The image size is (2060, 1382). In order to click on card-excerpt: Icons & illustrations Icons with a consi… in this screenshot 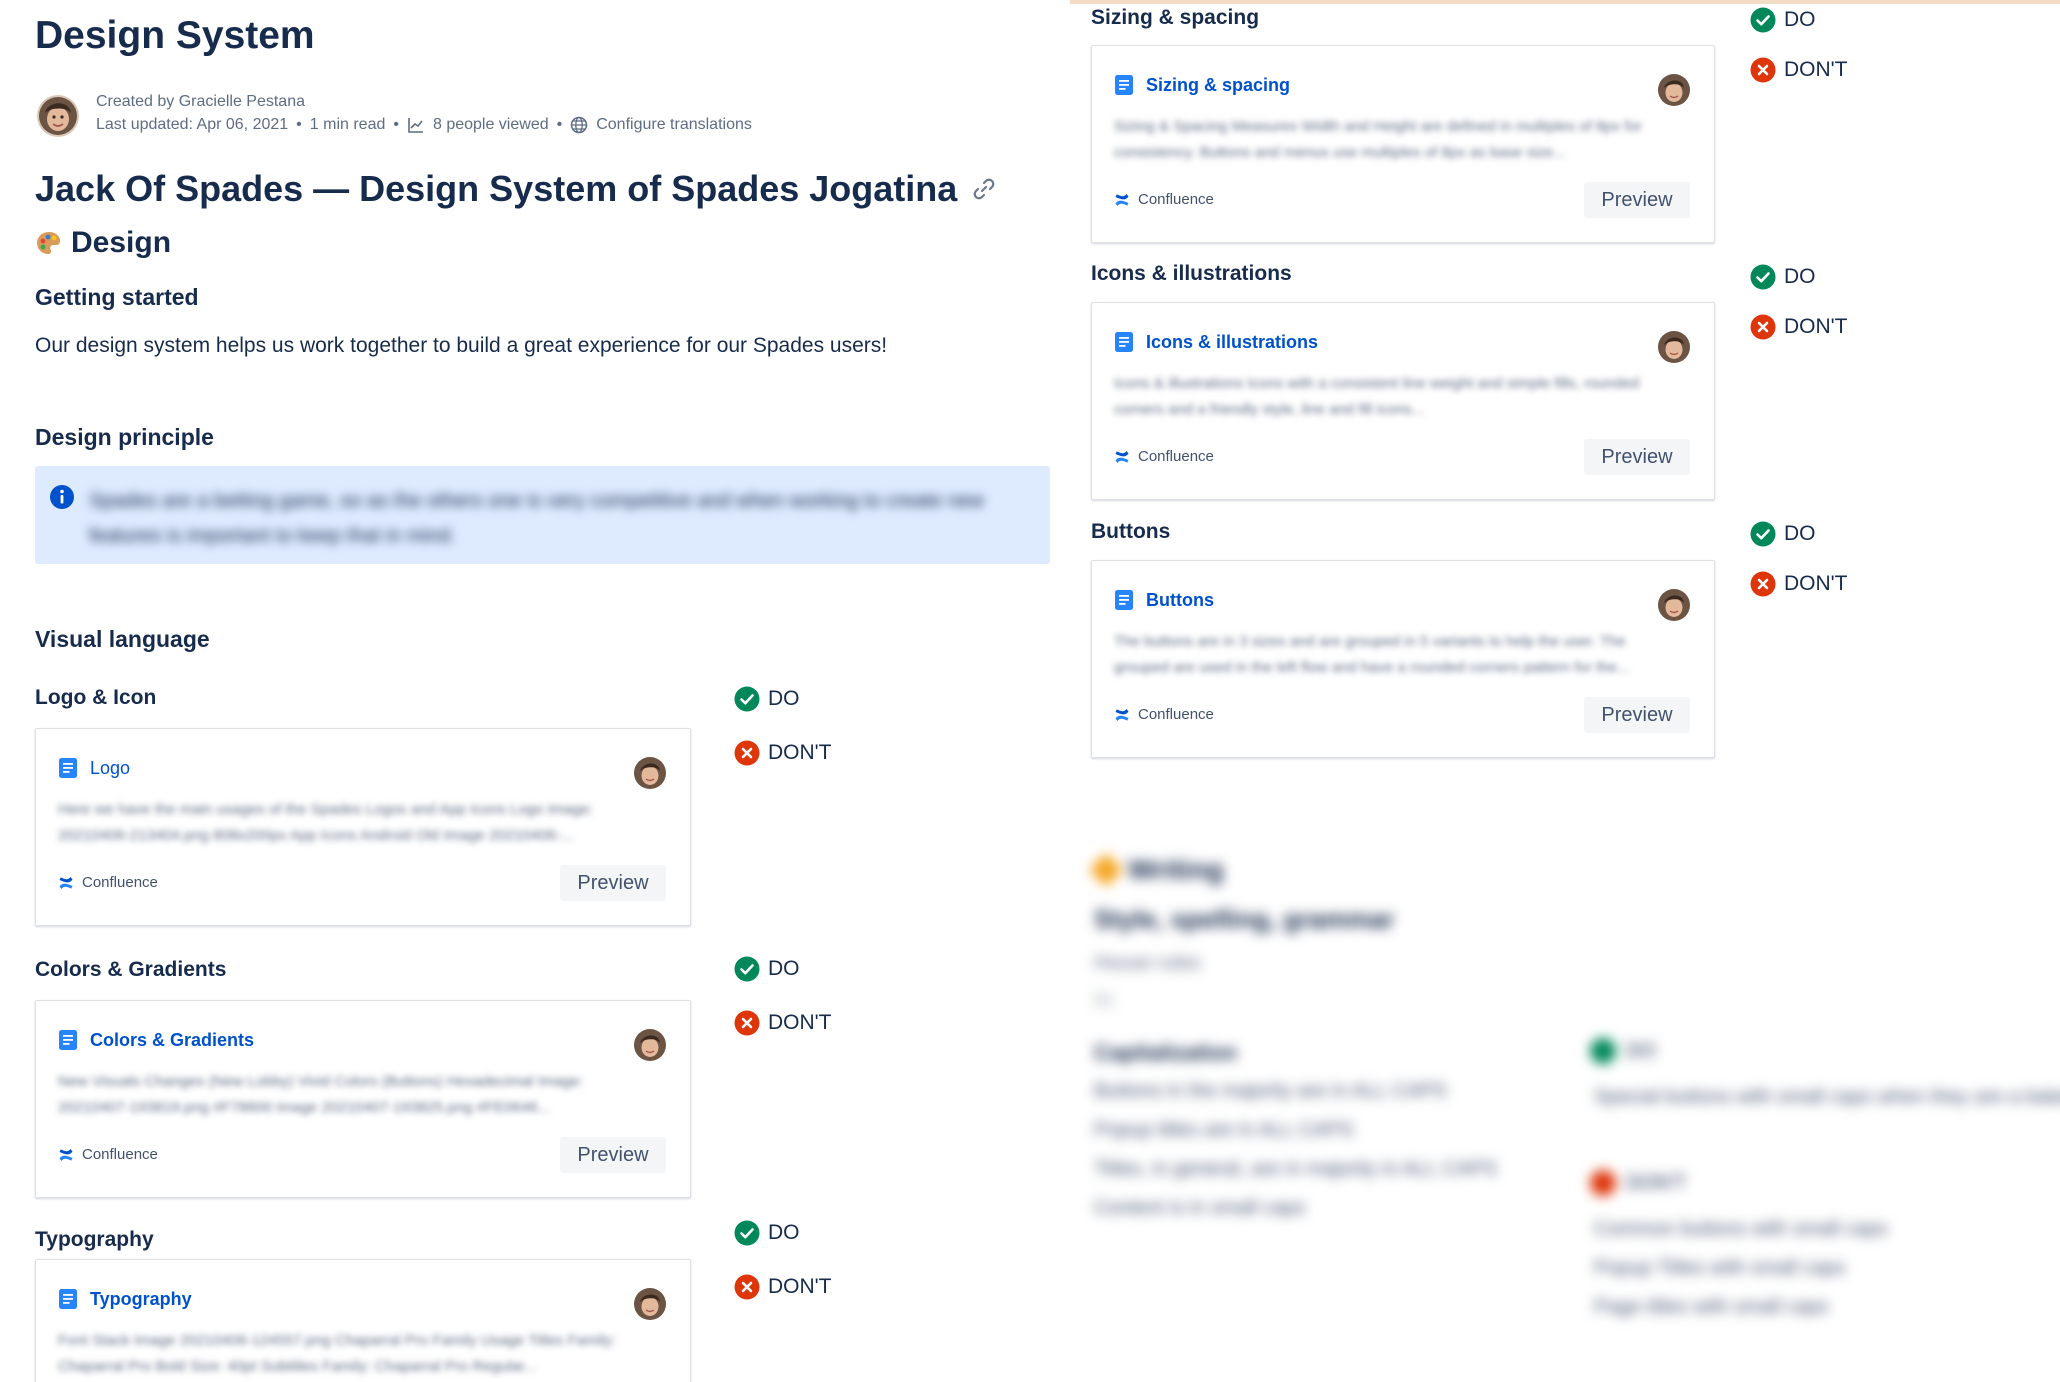, I will do `click(1377, 396)`.